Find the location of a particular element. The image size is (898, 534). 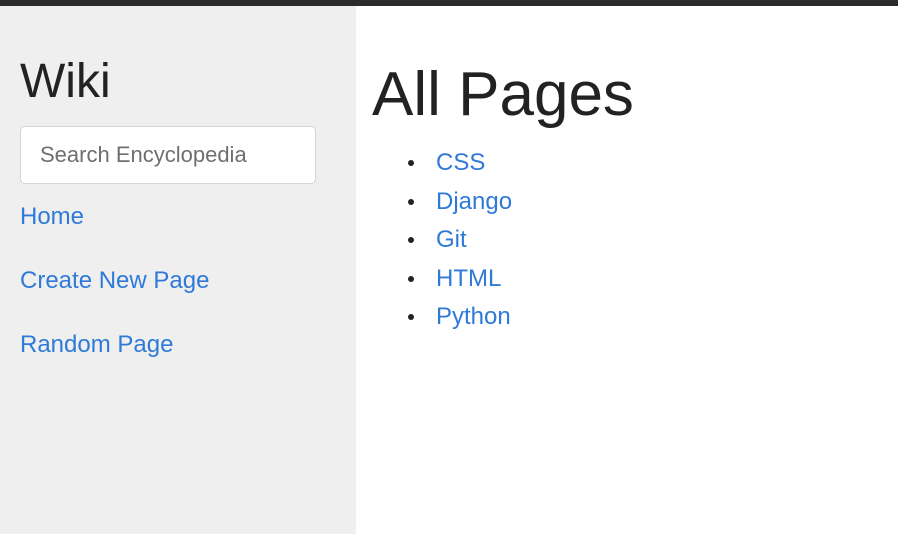

page-link-git: Git is located at coordinates (451, 240).